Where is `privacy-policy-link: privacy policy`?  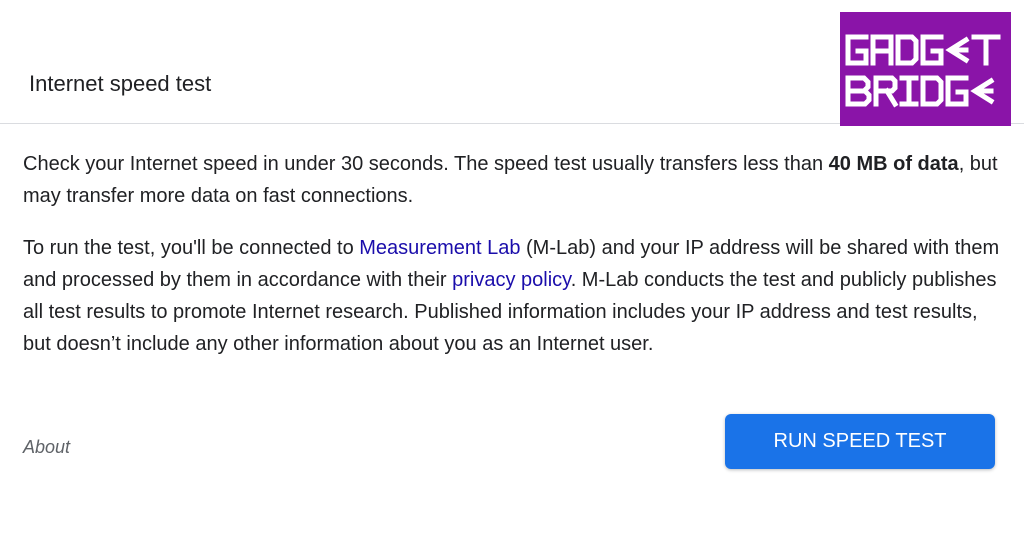 privacy-policy-link: privacy policy is located at coordinates (511, 280).